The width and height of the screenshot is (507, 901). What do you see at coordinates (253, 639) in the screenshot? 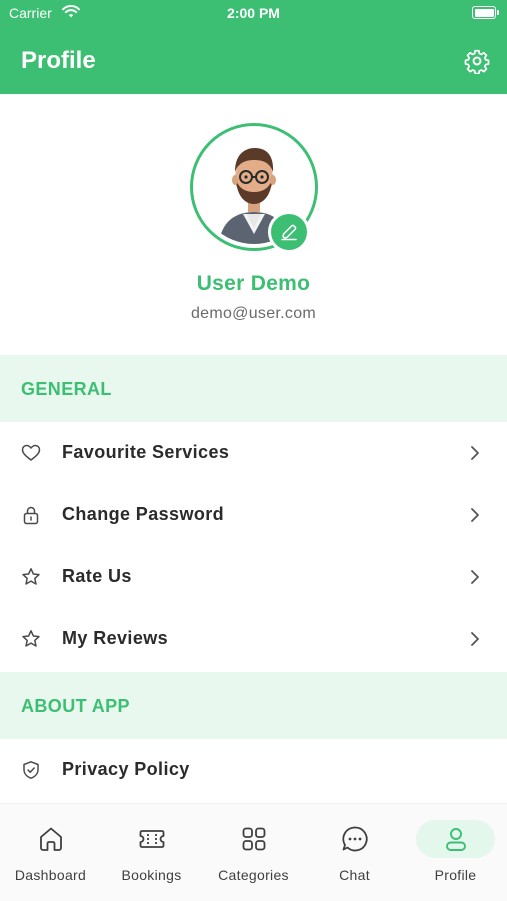
I see `menu-item-my-reviews: My Reviews` at bounding box center [253, 639].